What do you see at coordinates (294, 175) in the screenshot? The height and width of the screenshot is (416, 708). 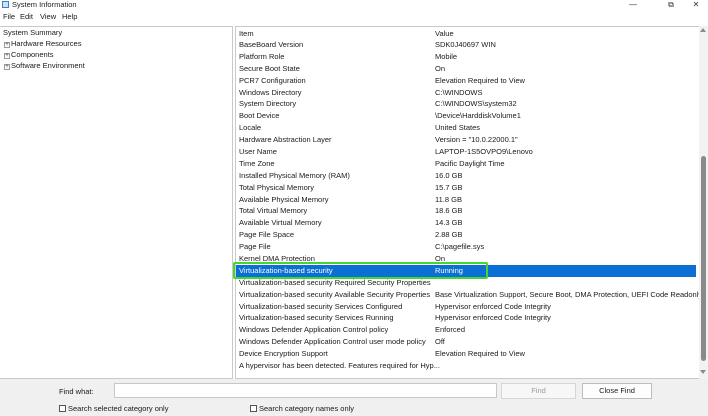 I see `row-item-cell: Installed Physical Memory (RAM)` at bounding box center [294, 175].